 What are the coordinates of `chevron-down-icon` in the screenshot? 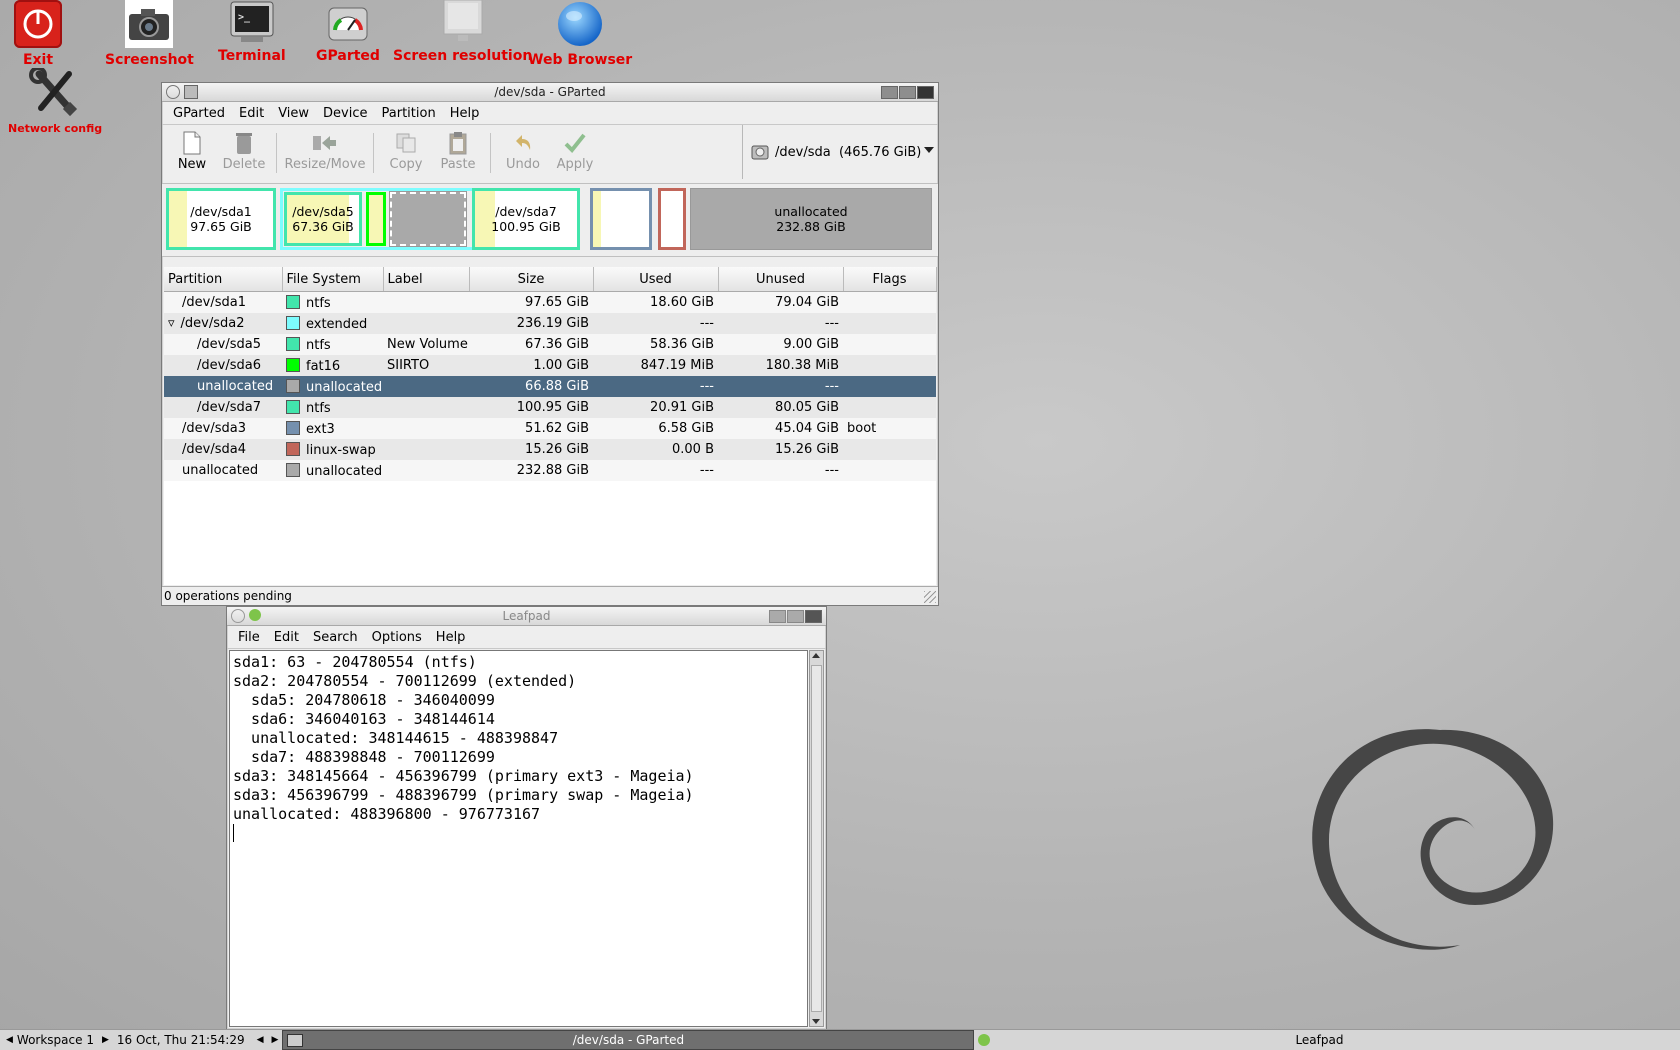 It's located at (929, 150).